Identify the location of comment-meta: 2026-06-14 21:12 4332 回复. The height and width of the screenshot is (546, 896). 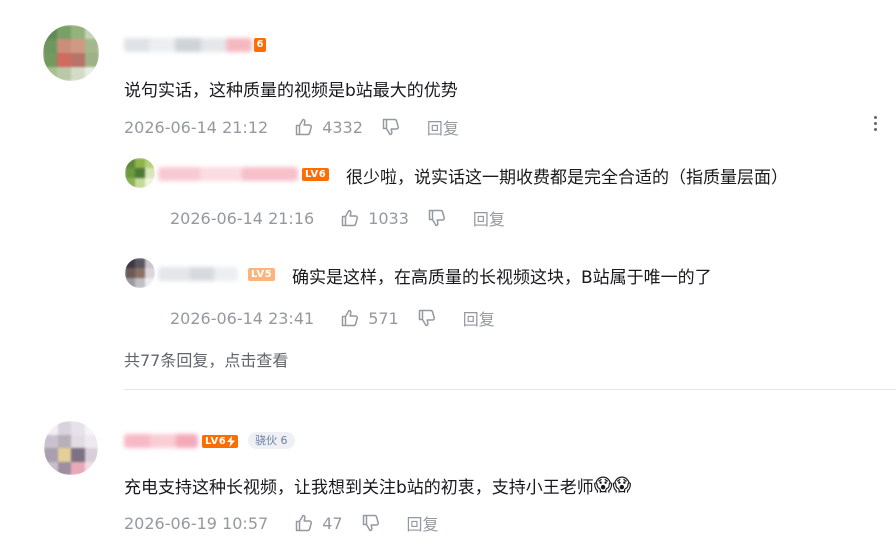
(291, 127).